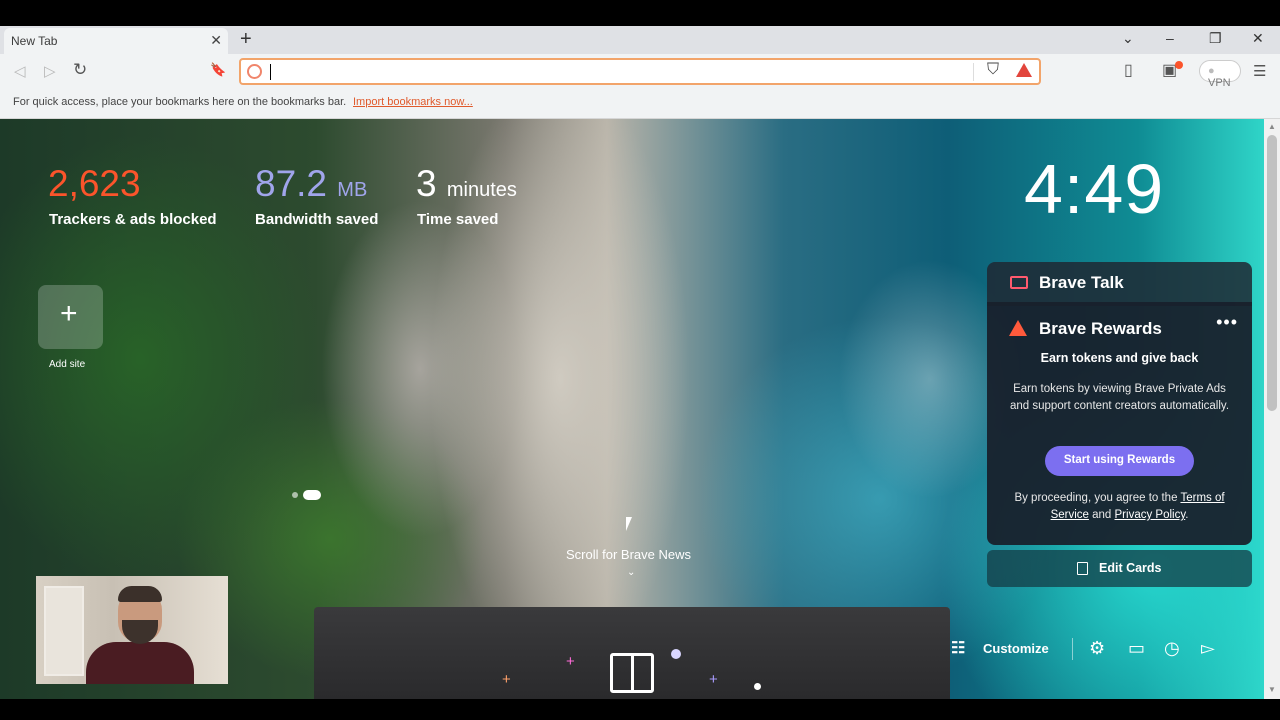  What do you see at coordinates (1272, 273) in the screenshot?
I see `scrollbar-thumb` at bounding box center [1272, 273].